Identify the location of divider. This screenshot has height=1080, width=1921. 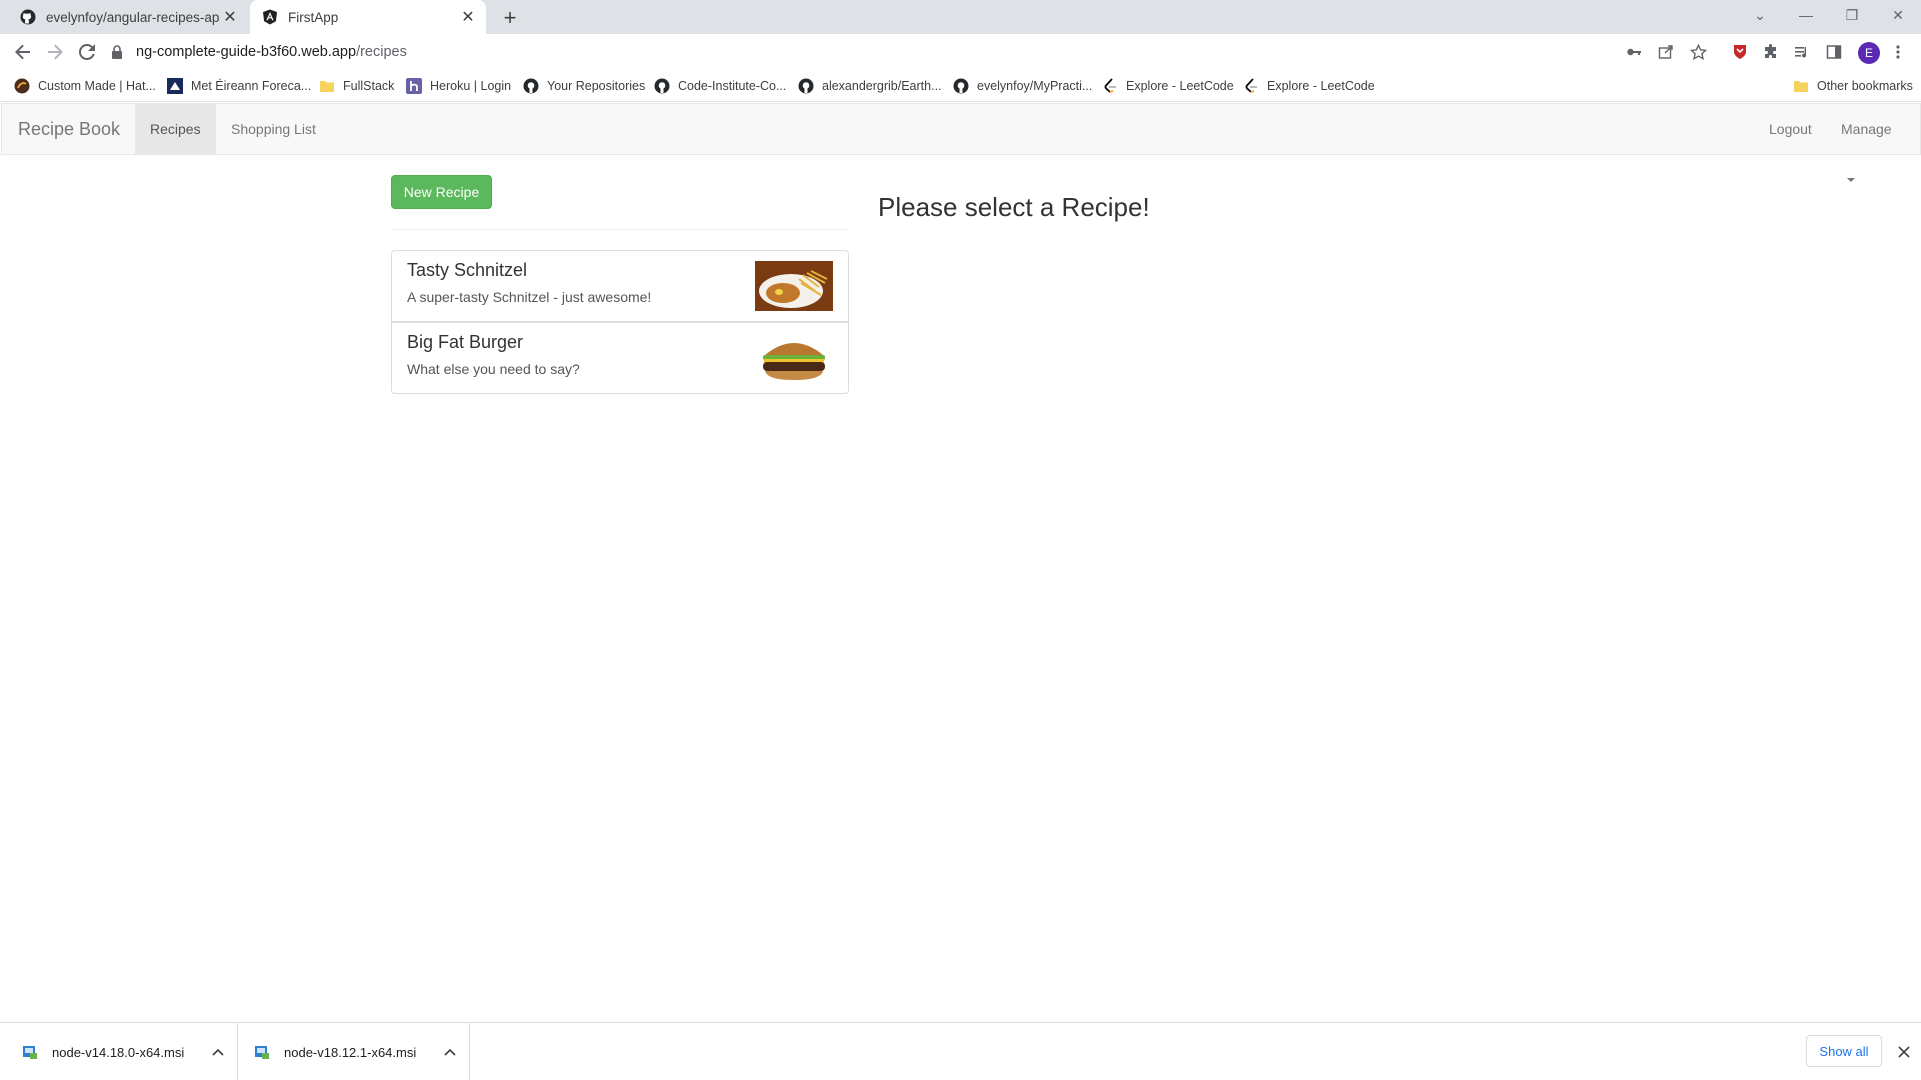
(620, 229).